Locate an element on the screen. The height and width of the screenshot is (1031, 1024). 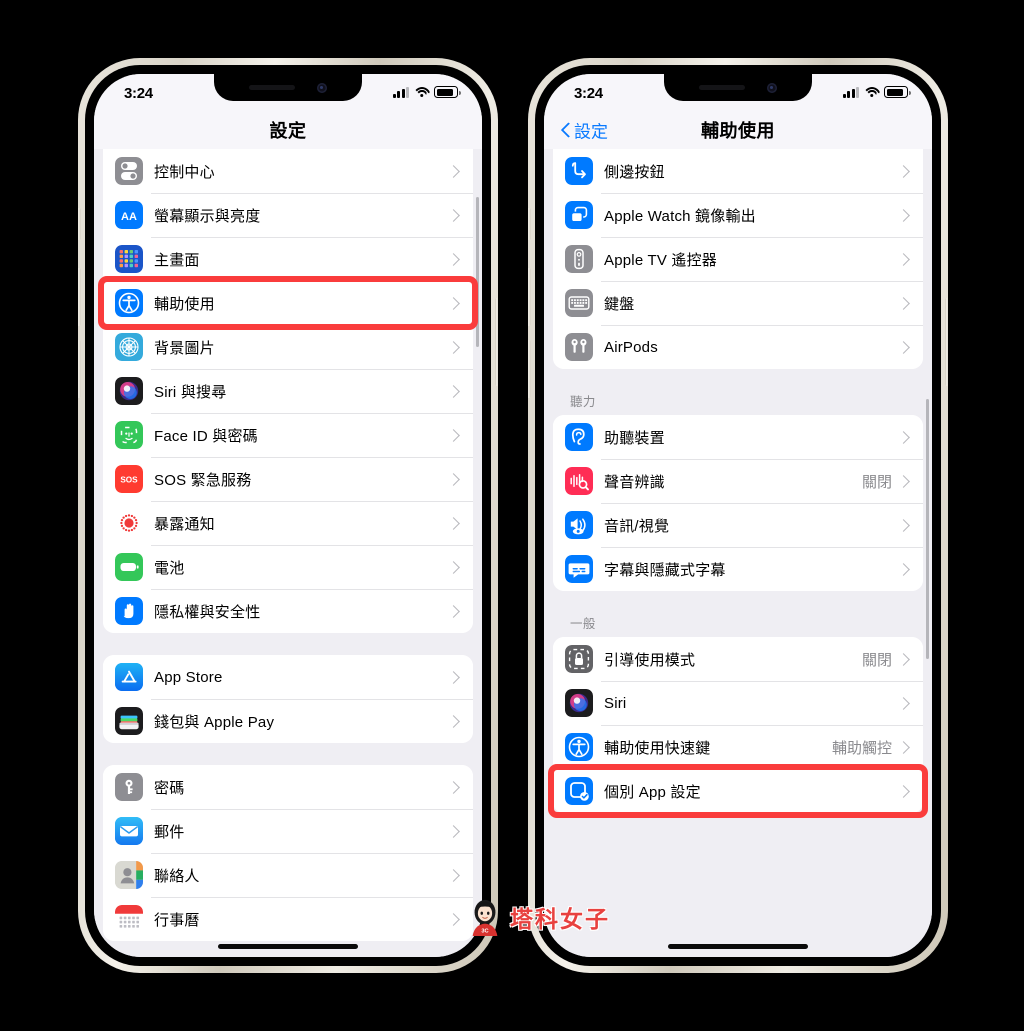
settings-group: 密碼 郵件 聯絡人 行事曆 is located at coordinates (288, 853).